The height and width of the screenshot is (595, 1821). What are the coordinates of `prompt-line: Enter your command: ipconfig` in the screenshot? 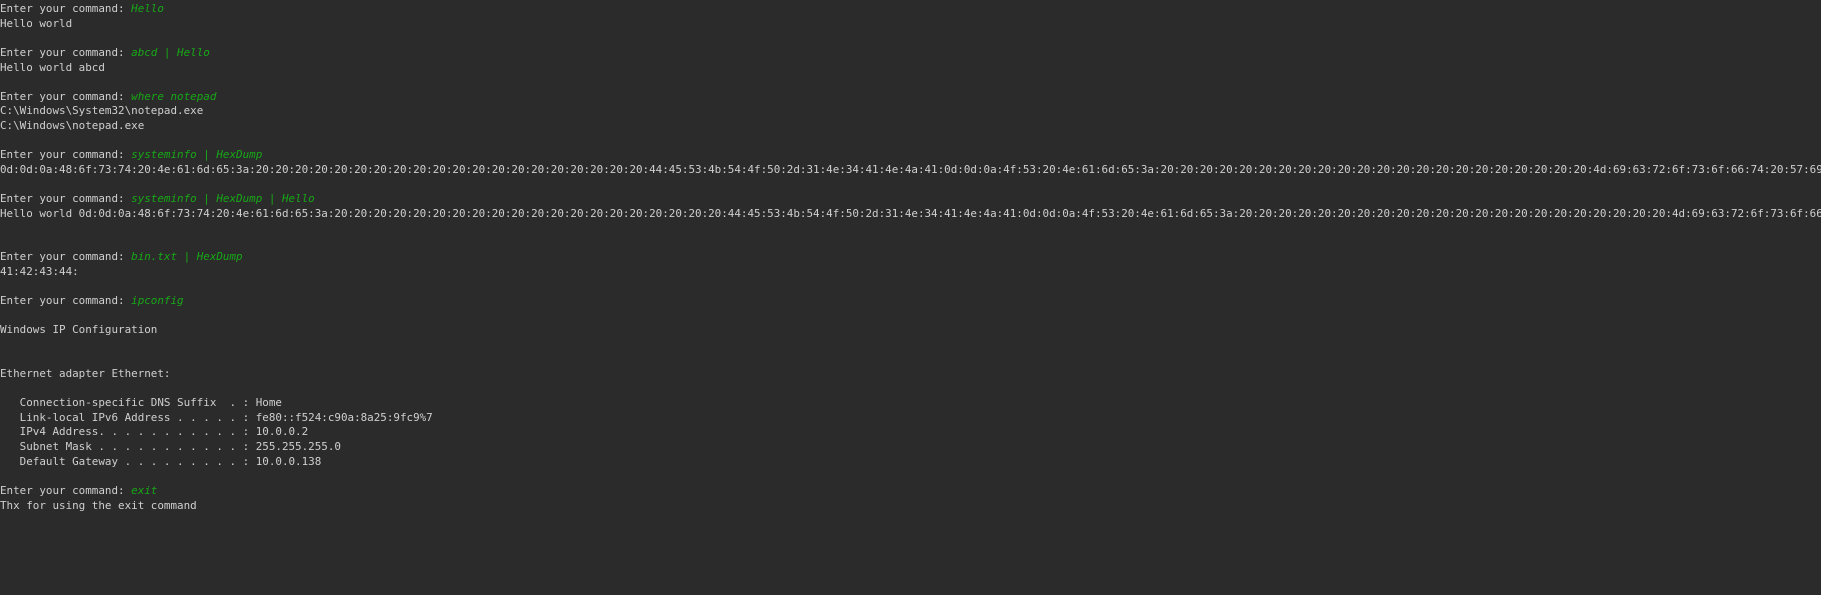 It's located at (92, 300).